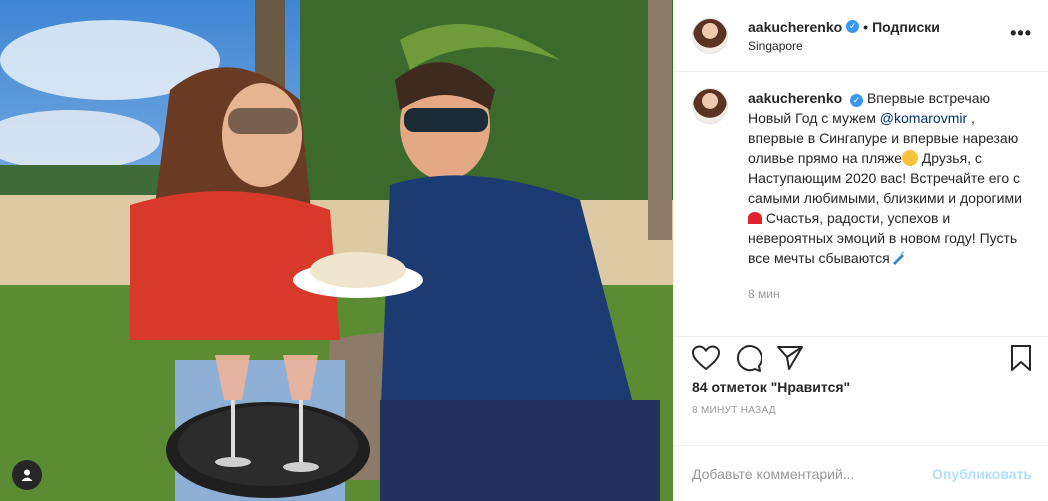  I want to click on share-icon, so click(790, 357).